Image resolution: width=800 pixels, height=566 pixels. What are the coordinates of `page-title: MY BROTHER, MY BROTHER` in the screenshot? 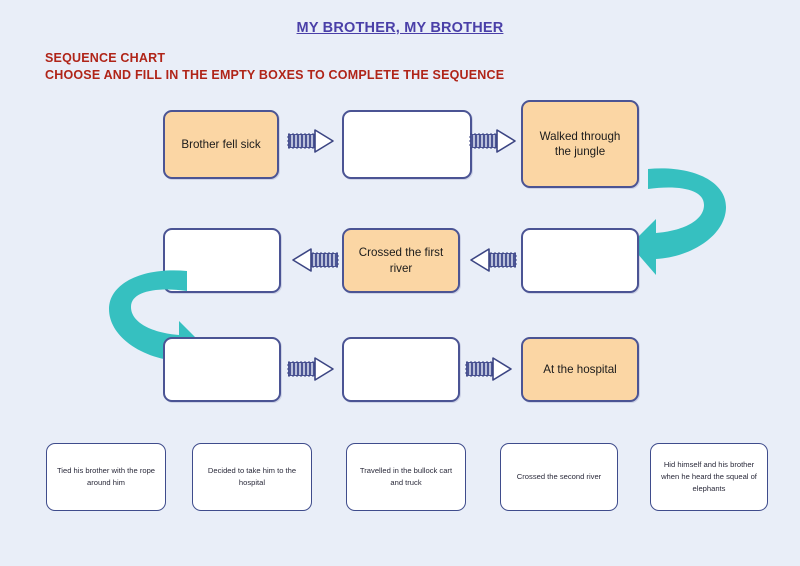 It's located at (400, 28).